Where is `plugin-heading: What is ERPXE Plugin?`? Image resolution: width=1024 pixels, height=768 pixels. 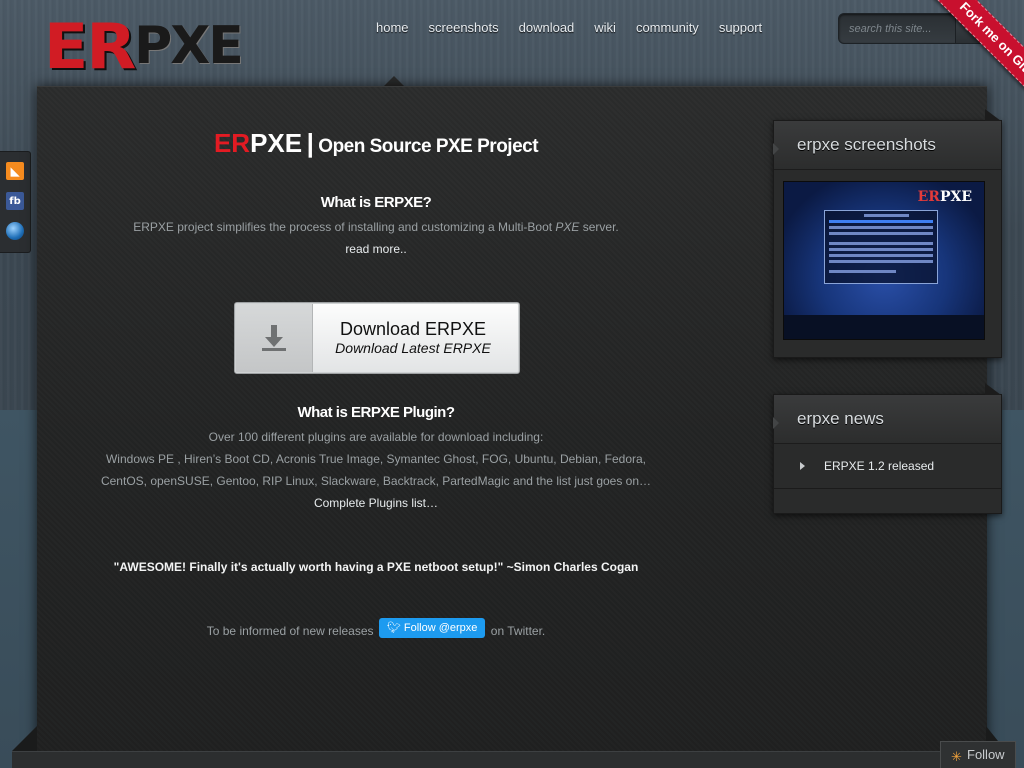 plugin-heading: What is ERPXE Plugin? is located at coordinates (376, 412).